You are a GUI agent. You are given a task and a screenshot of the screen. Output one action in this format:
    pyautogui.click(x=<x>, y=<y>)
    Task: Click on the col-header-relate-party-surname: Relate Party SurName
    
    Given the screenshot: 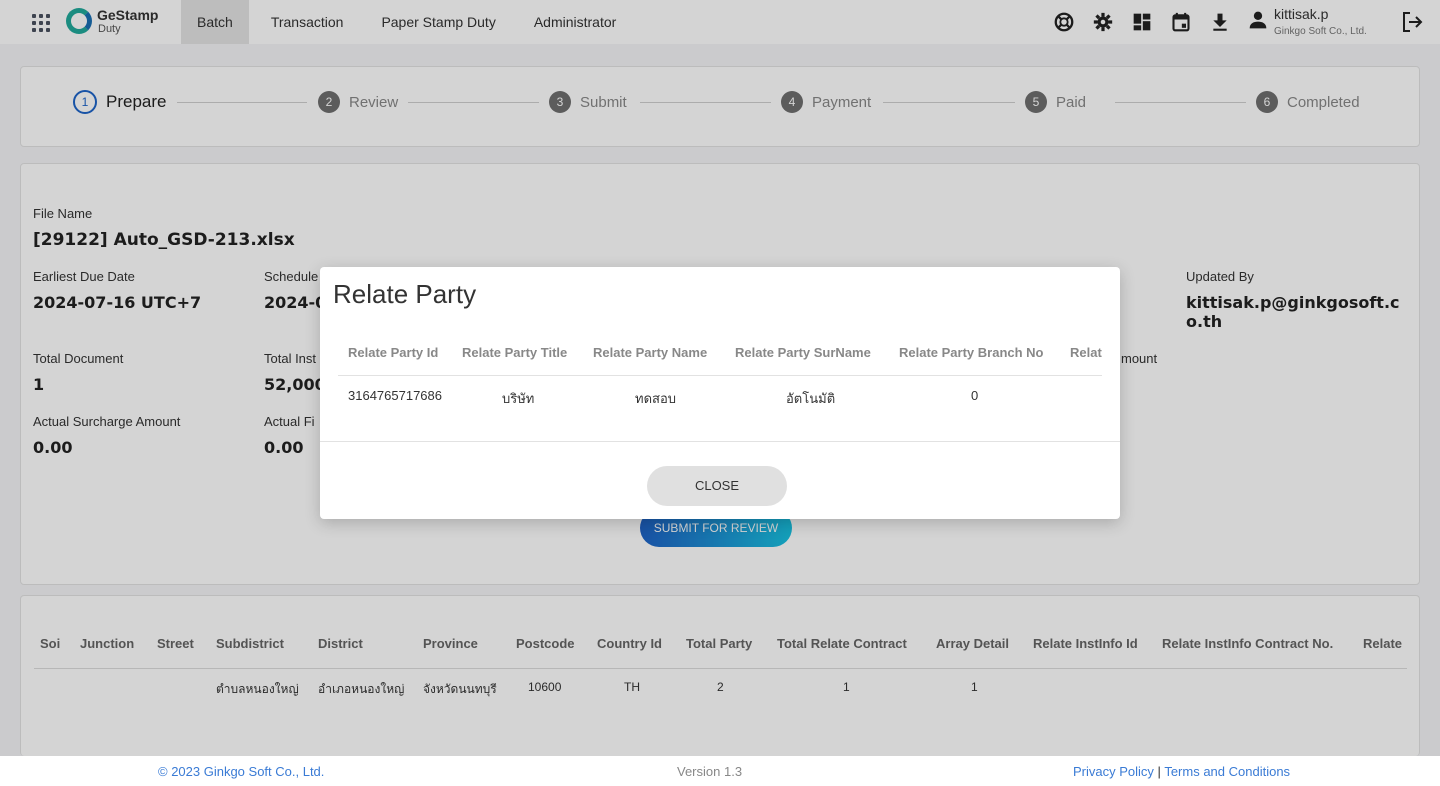 What is the action you would take?
    pyautogui.click(x=803, y=352)
    